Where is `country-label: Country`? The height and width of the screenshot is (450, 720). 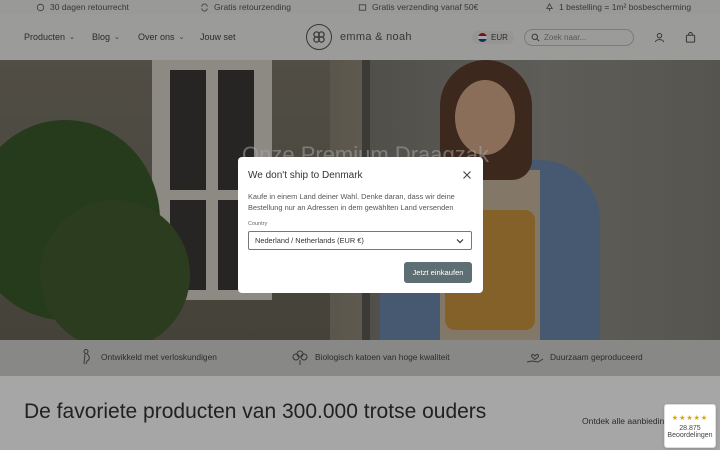
country-label: Country is located at coordinates (258, 224).